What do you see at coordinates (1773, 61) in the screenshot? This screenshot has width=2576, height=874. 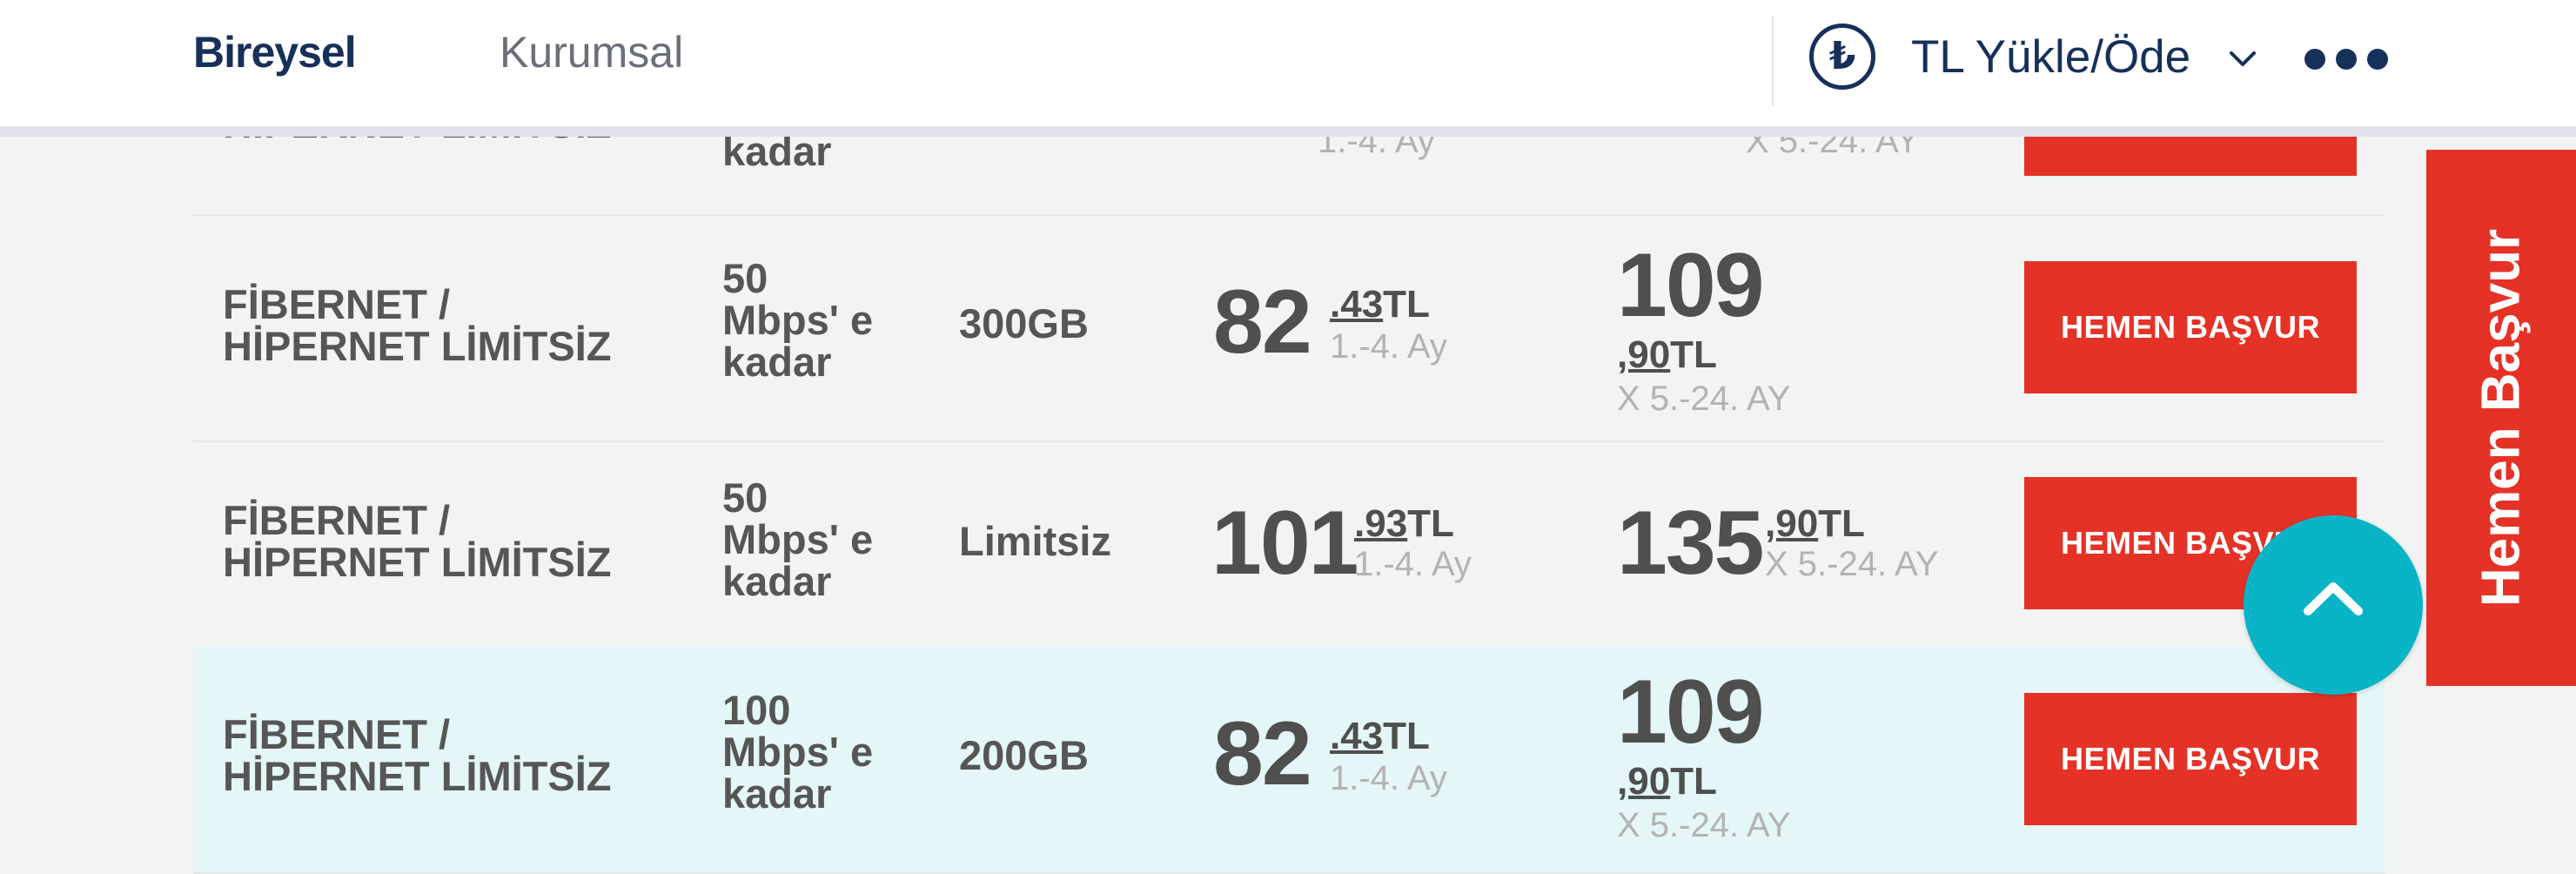 I see `header-divider` at bounding box center [1773, 61].